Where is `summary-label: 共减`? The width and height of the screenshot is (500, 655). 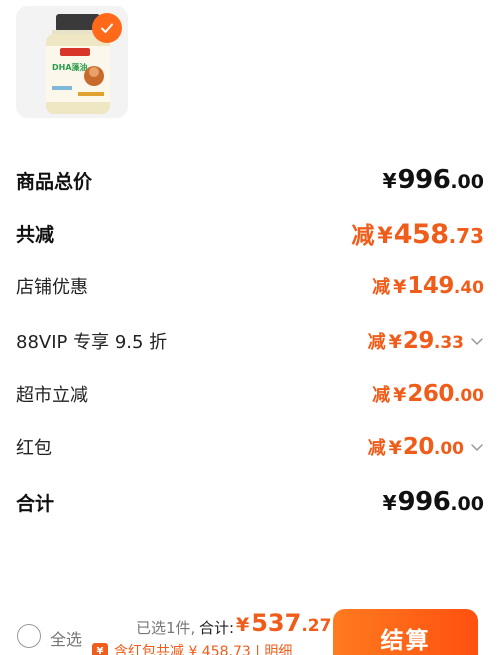
summary-label: 共减 is located at coordinates (35, 234).